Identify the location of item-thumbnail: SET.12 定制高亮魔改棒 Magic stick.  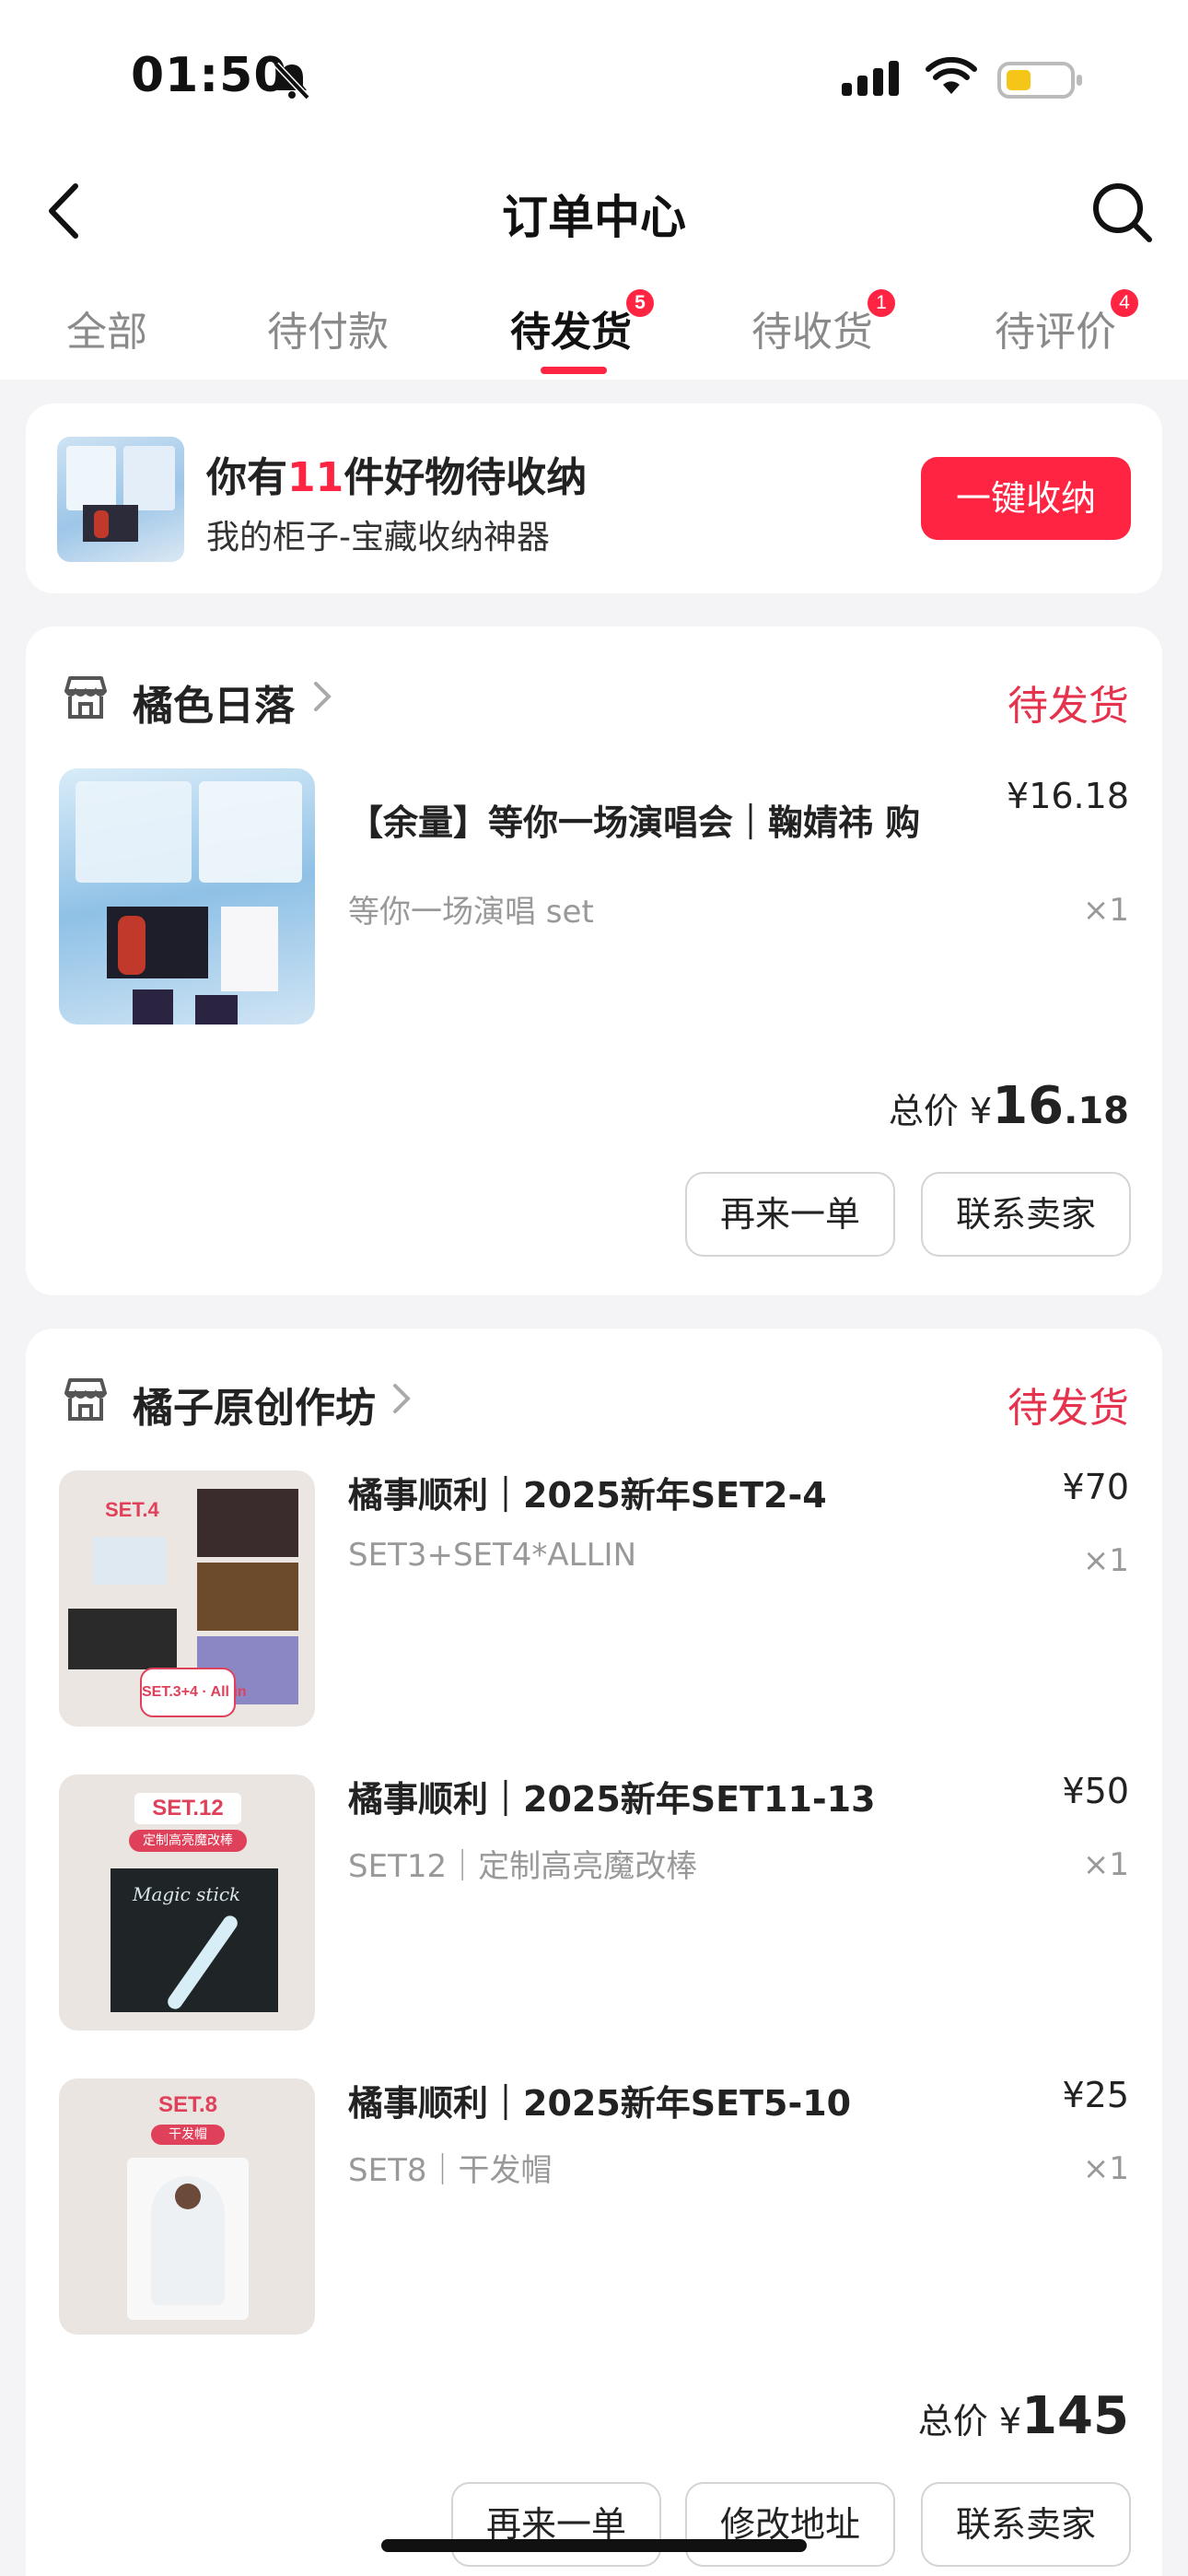
(187, 1902).